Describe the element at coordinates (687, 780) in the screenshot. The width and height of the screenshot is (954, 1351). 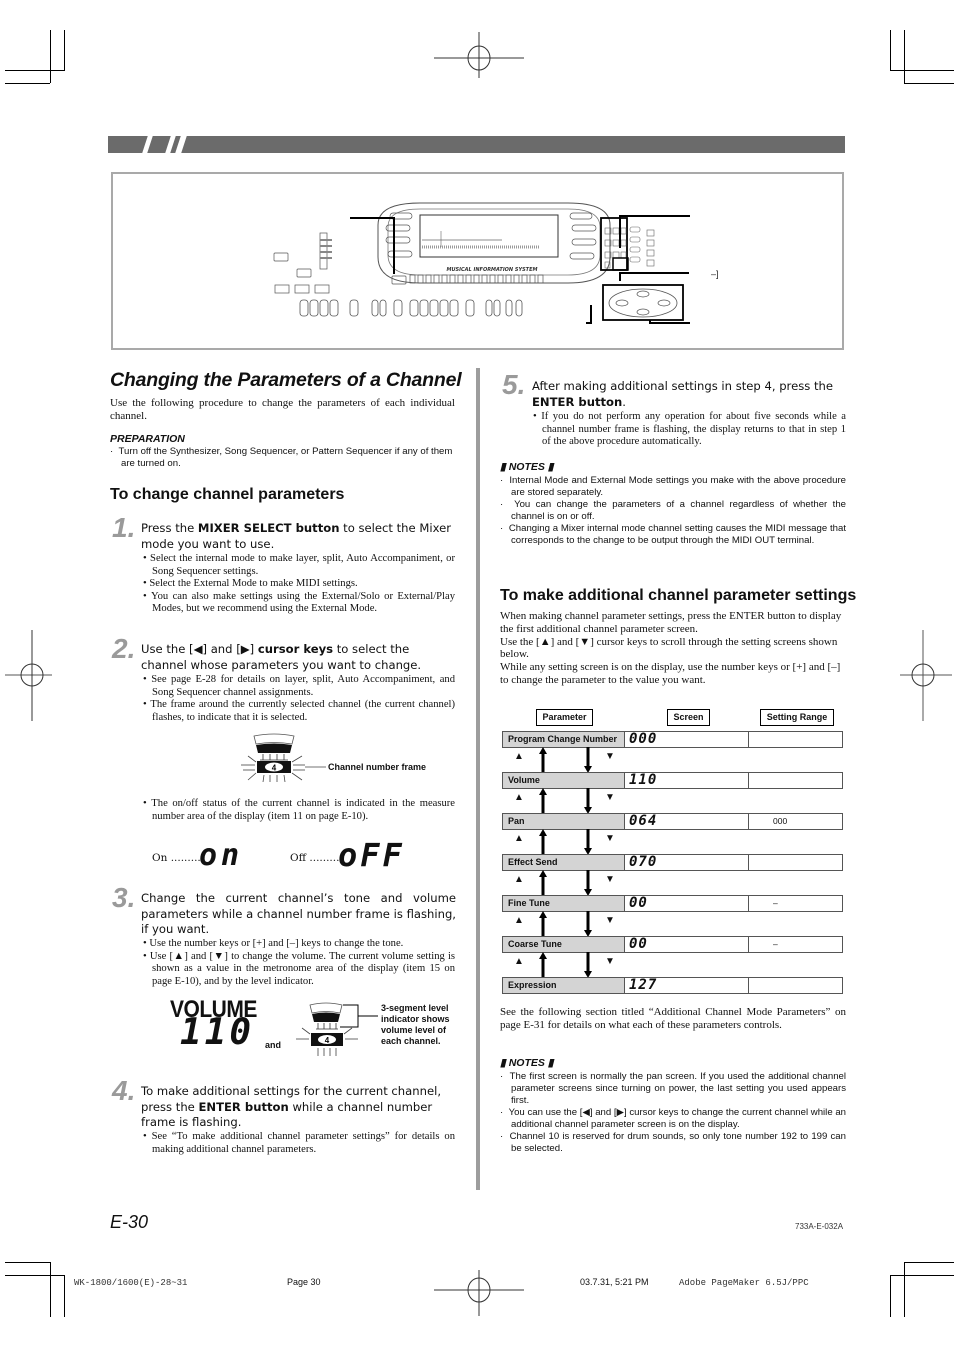
I see `table-row-screen: 110` at that location.